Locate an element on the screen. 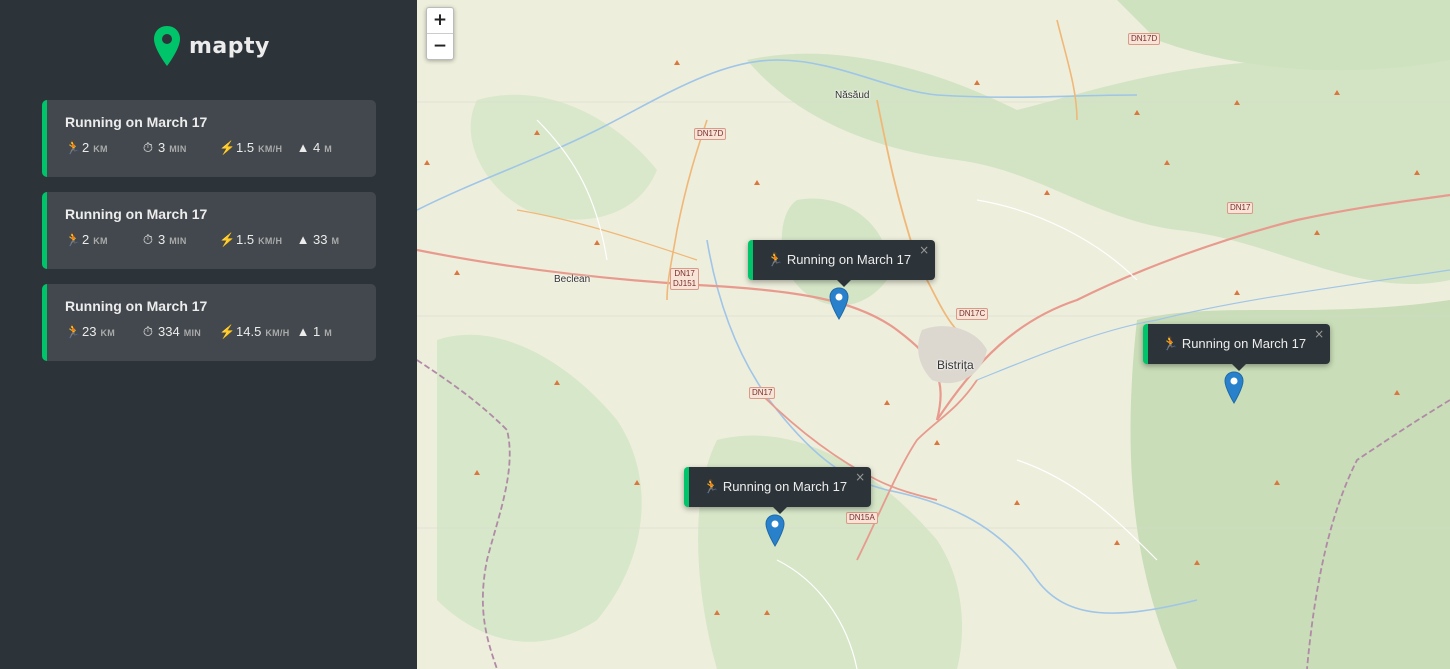 The image size is (1450, 669). elevation-value: 4 is located at coordinates (317, 147).